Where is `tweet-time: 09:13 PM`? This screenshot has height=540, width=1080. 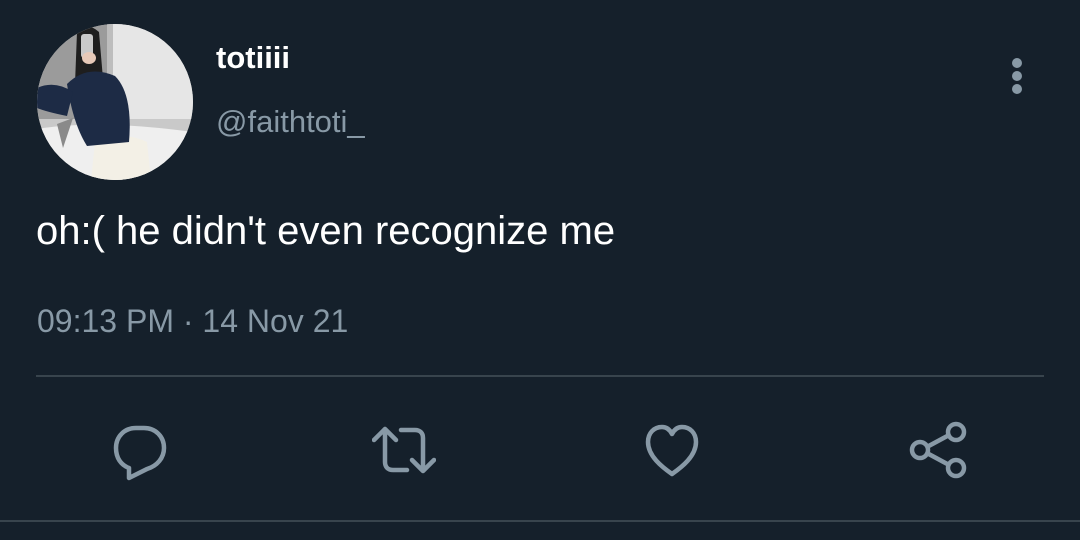
tweet-time: 09:13 PM is located at coordinates (105, 321).